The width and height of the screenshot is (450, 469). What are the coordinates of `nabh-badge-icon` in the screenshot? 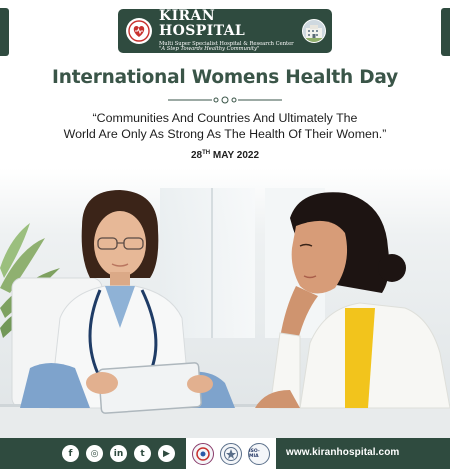 It's located at (203, 453).